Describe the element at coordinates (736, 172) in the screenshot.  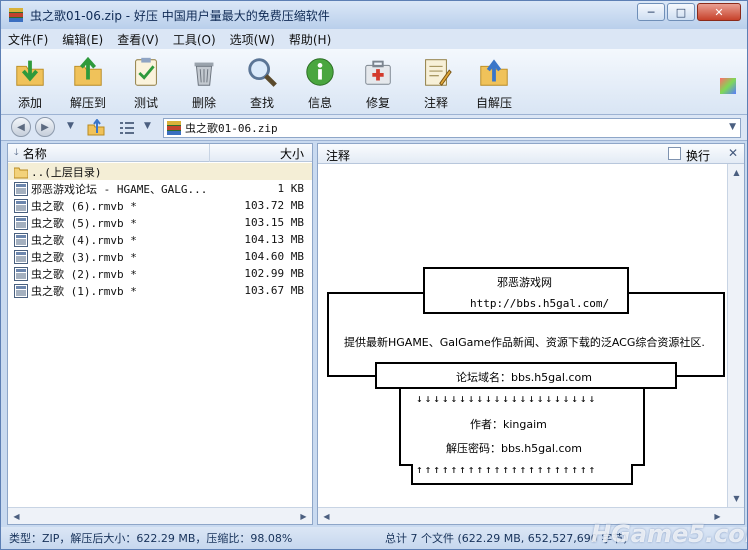
I see `scroll-up-icon: ▲` at that location.